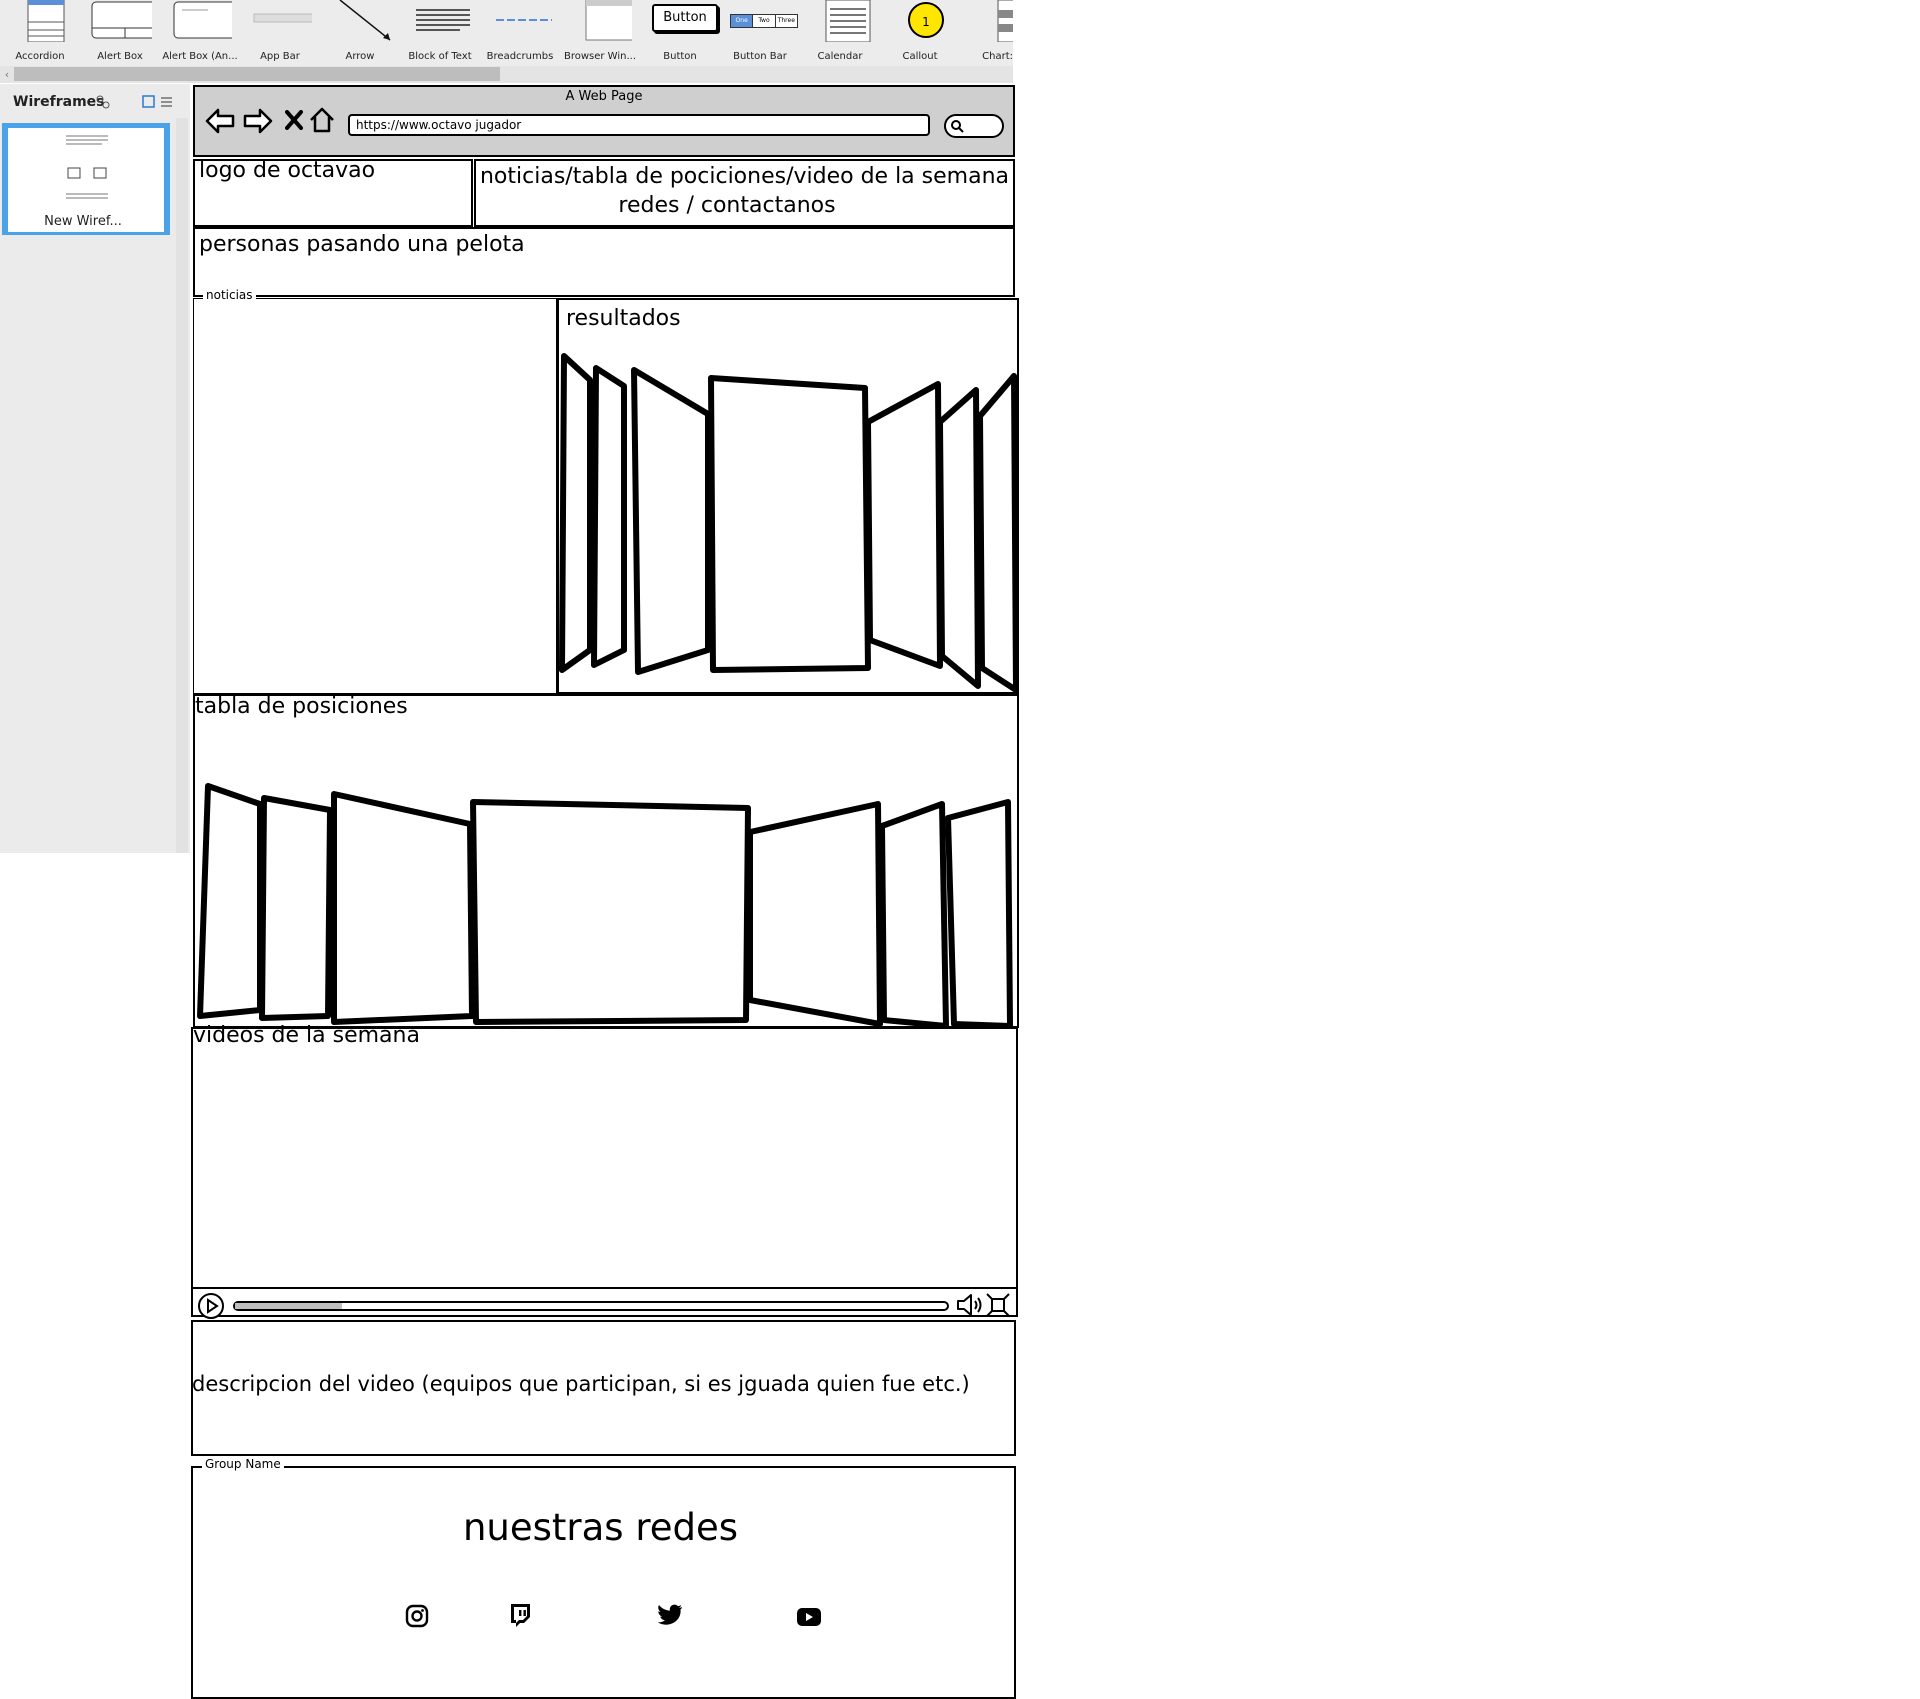 This screenshot has width=1920, height=1699. What do you see at coordinates (998, 1305) in the screenshot?
I see `fullscreen-icon` at bounding box center [998, 1305].